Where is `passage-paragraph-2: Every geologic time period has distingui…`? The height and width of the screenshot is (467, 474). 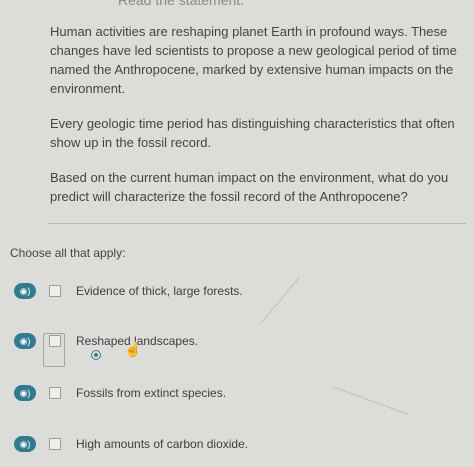 passage-paragraph-2: Every geologic time period has distingui… is located at coordinates (252, 133).